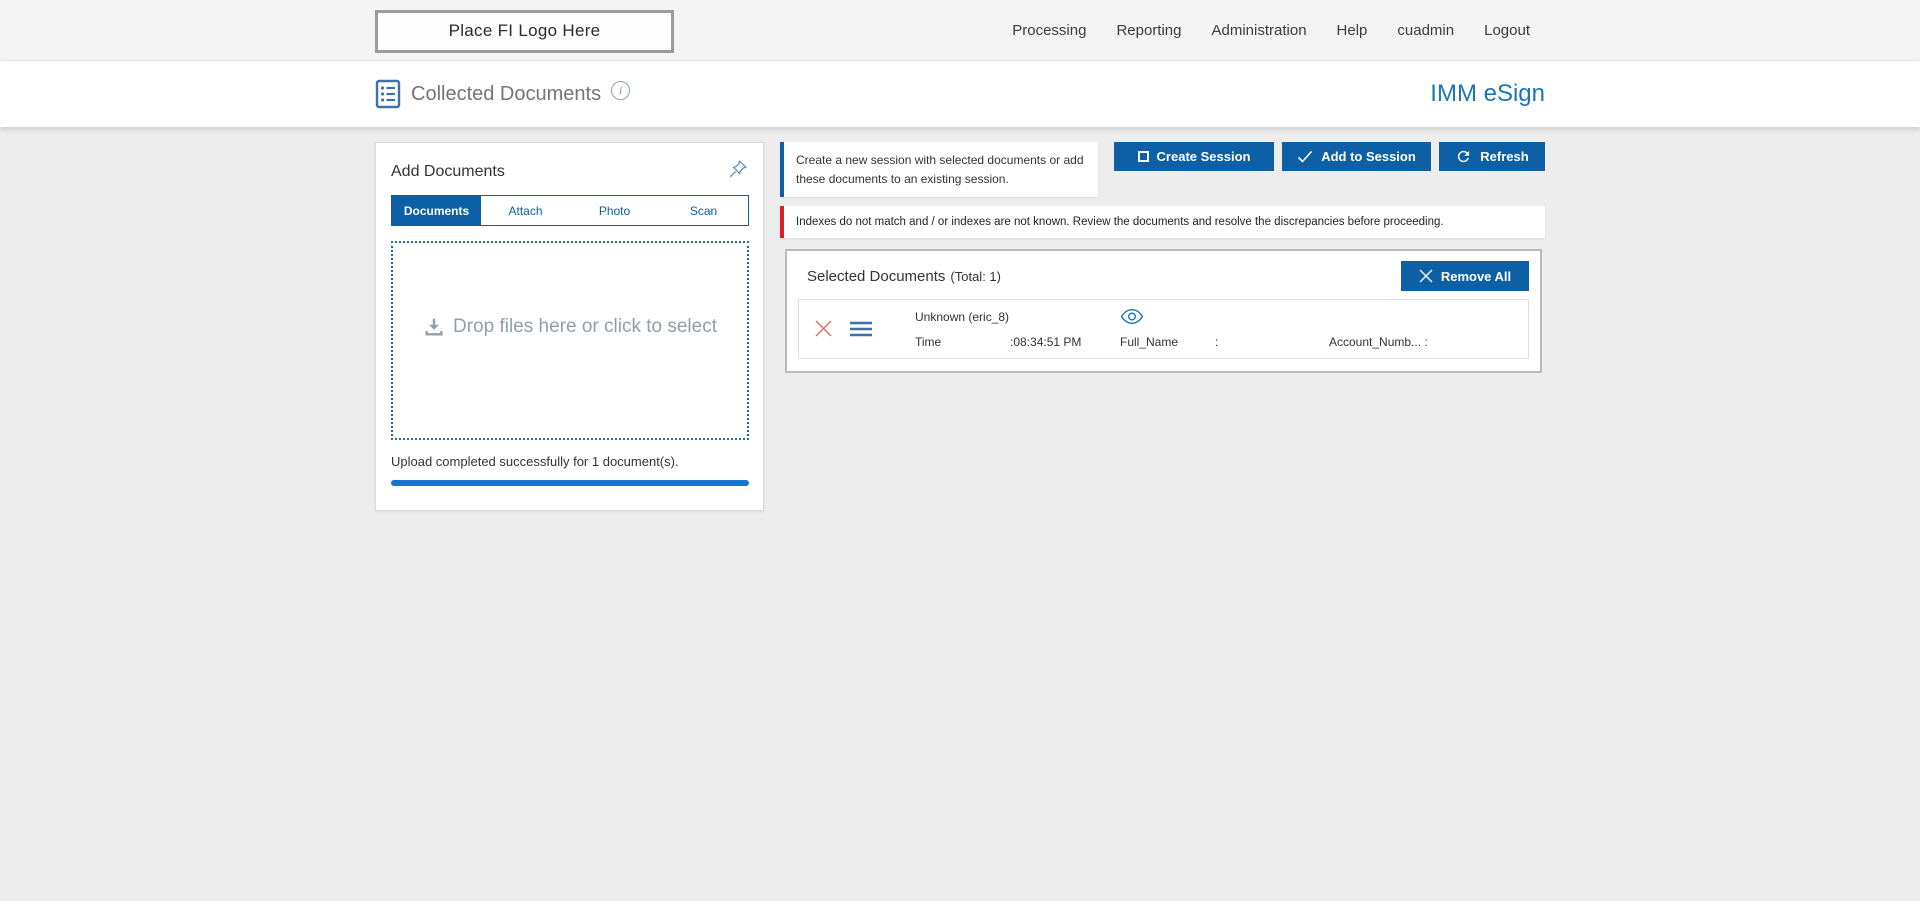 This screenshot has height=901, width=1920. What do you see at coordinates (1143, 156) in the screenshot?
I see `square-icon` at bounding box center [1143, 156].